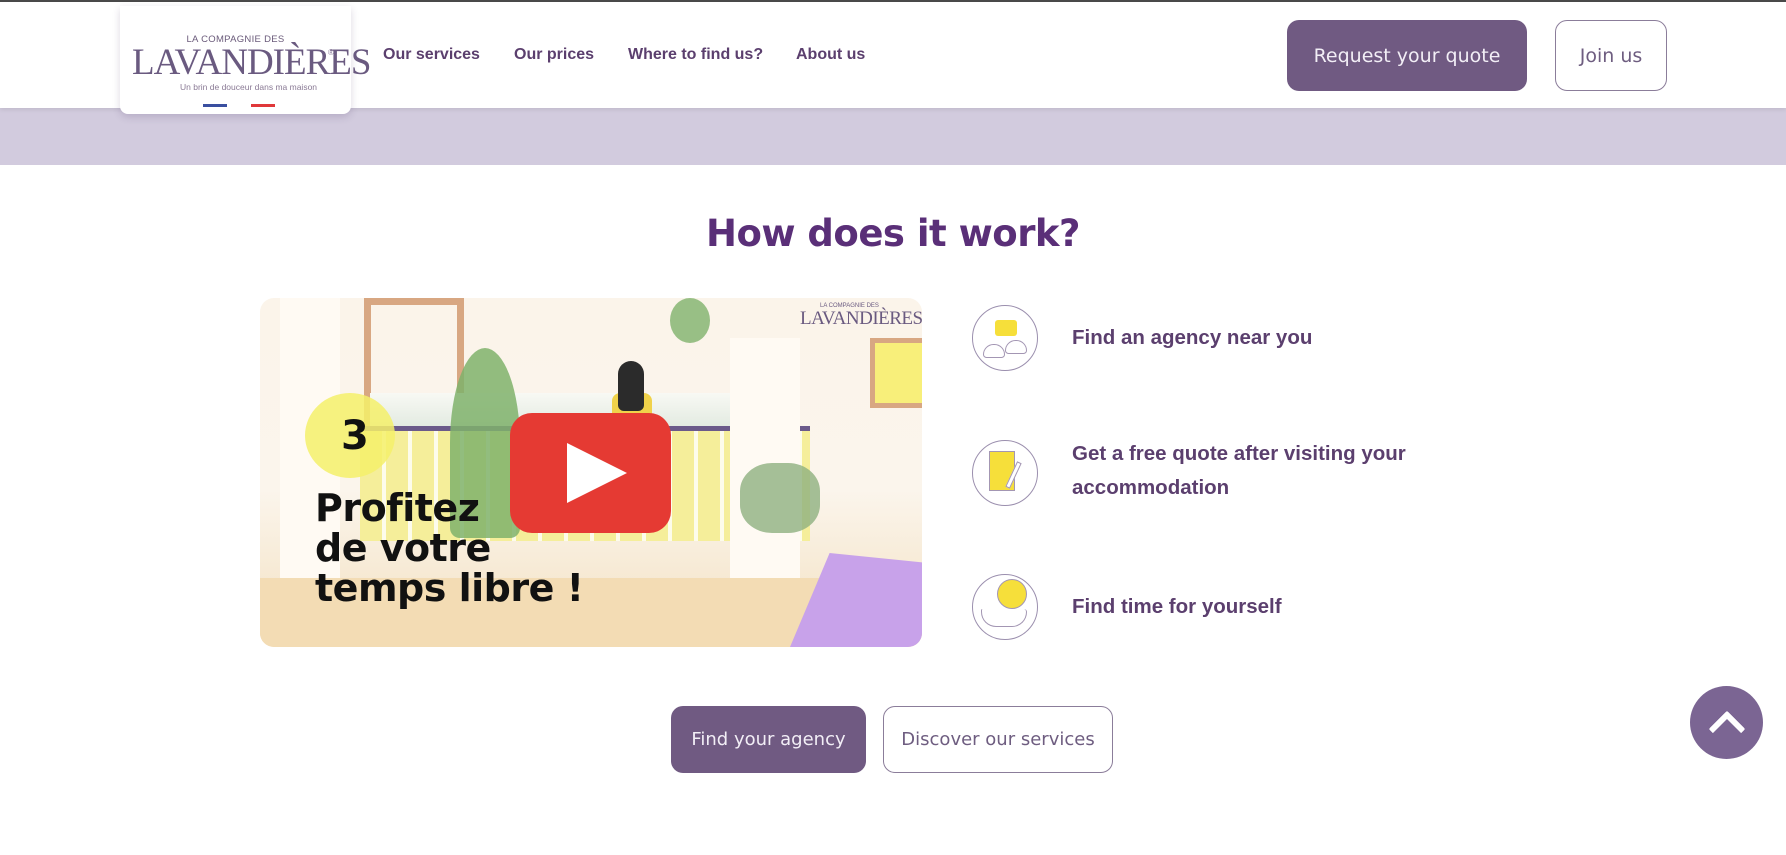 Image resolution: width=1786 pixels, height=855 pixels. I want to click on step-item: Find an agency near you, so click(1142, 338).